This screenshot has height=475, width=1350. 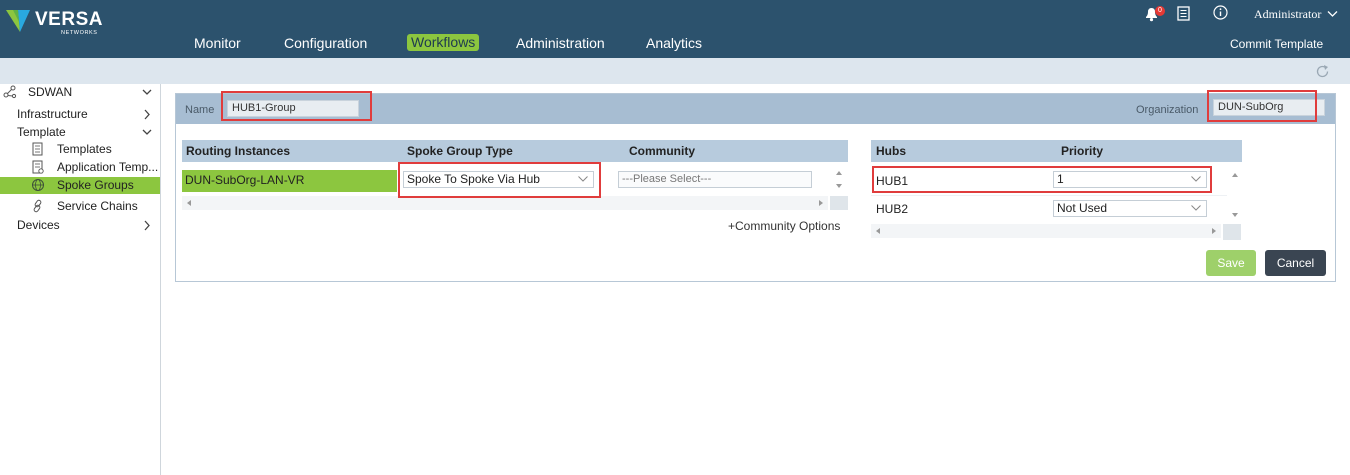 What do you see at coordinates (37, 149) in the screenshot?
I see `document-icon` at bounding box center [37, 149].